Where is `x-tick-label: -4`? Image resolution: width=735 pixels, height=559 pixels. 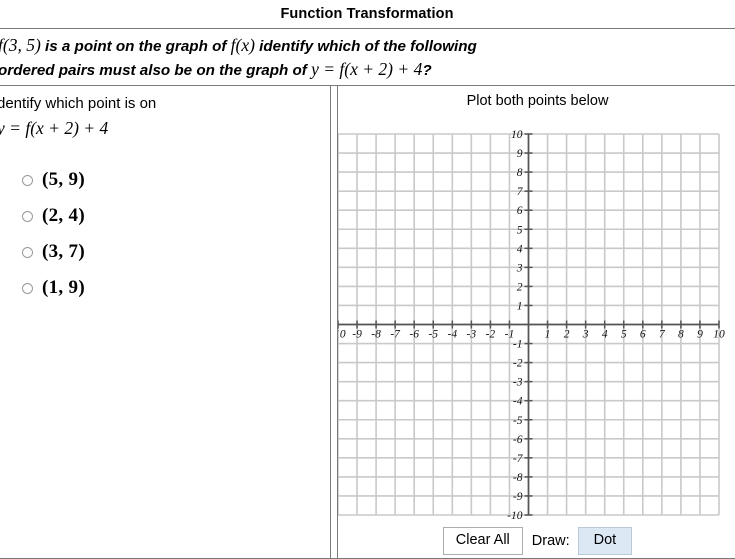
x-tick-label: -4 is located at coordinates (453, 335).